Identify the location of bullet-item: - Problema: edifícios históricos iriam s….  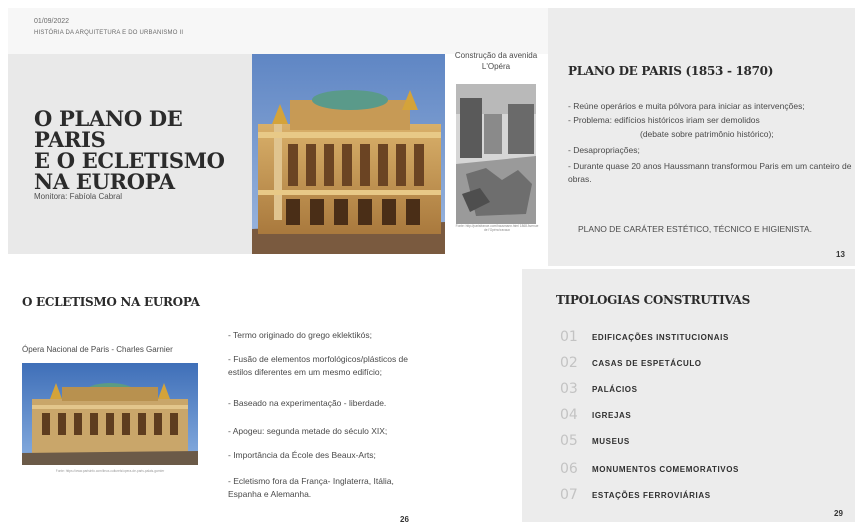
(664, 120).